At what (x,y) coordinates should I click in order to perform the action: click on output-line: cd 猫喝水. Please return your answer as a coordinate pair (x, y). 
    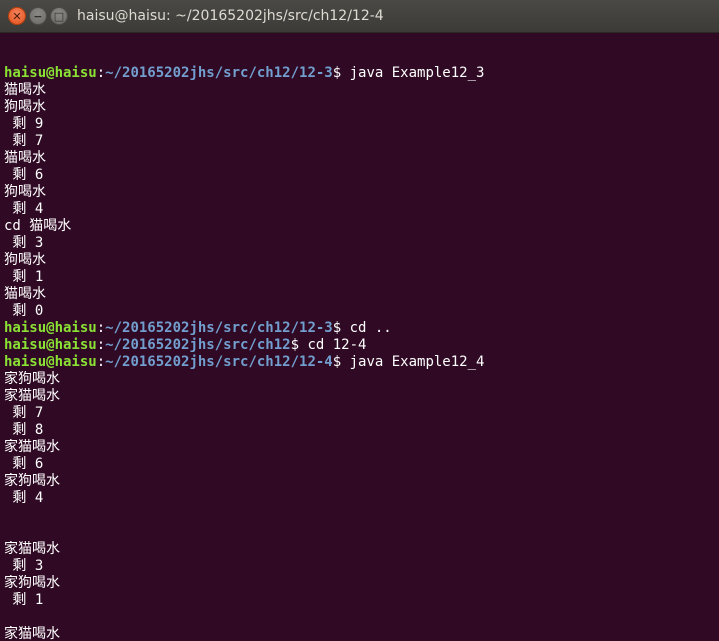
    Looking at the image, I should click on (38, 226).